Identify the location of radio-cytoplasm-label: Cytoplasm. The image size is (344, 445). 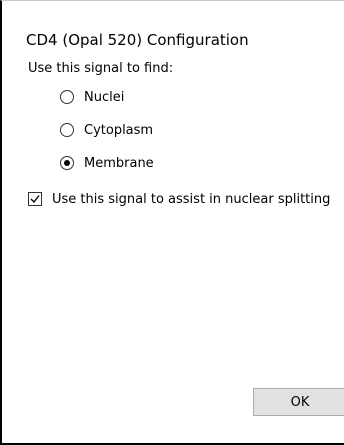
(118, 130).